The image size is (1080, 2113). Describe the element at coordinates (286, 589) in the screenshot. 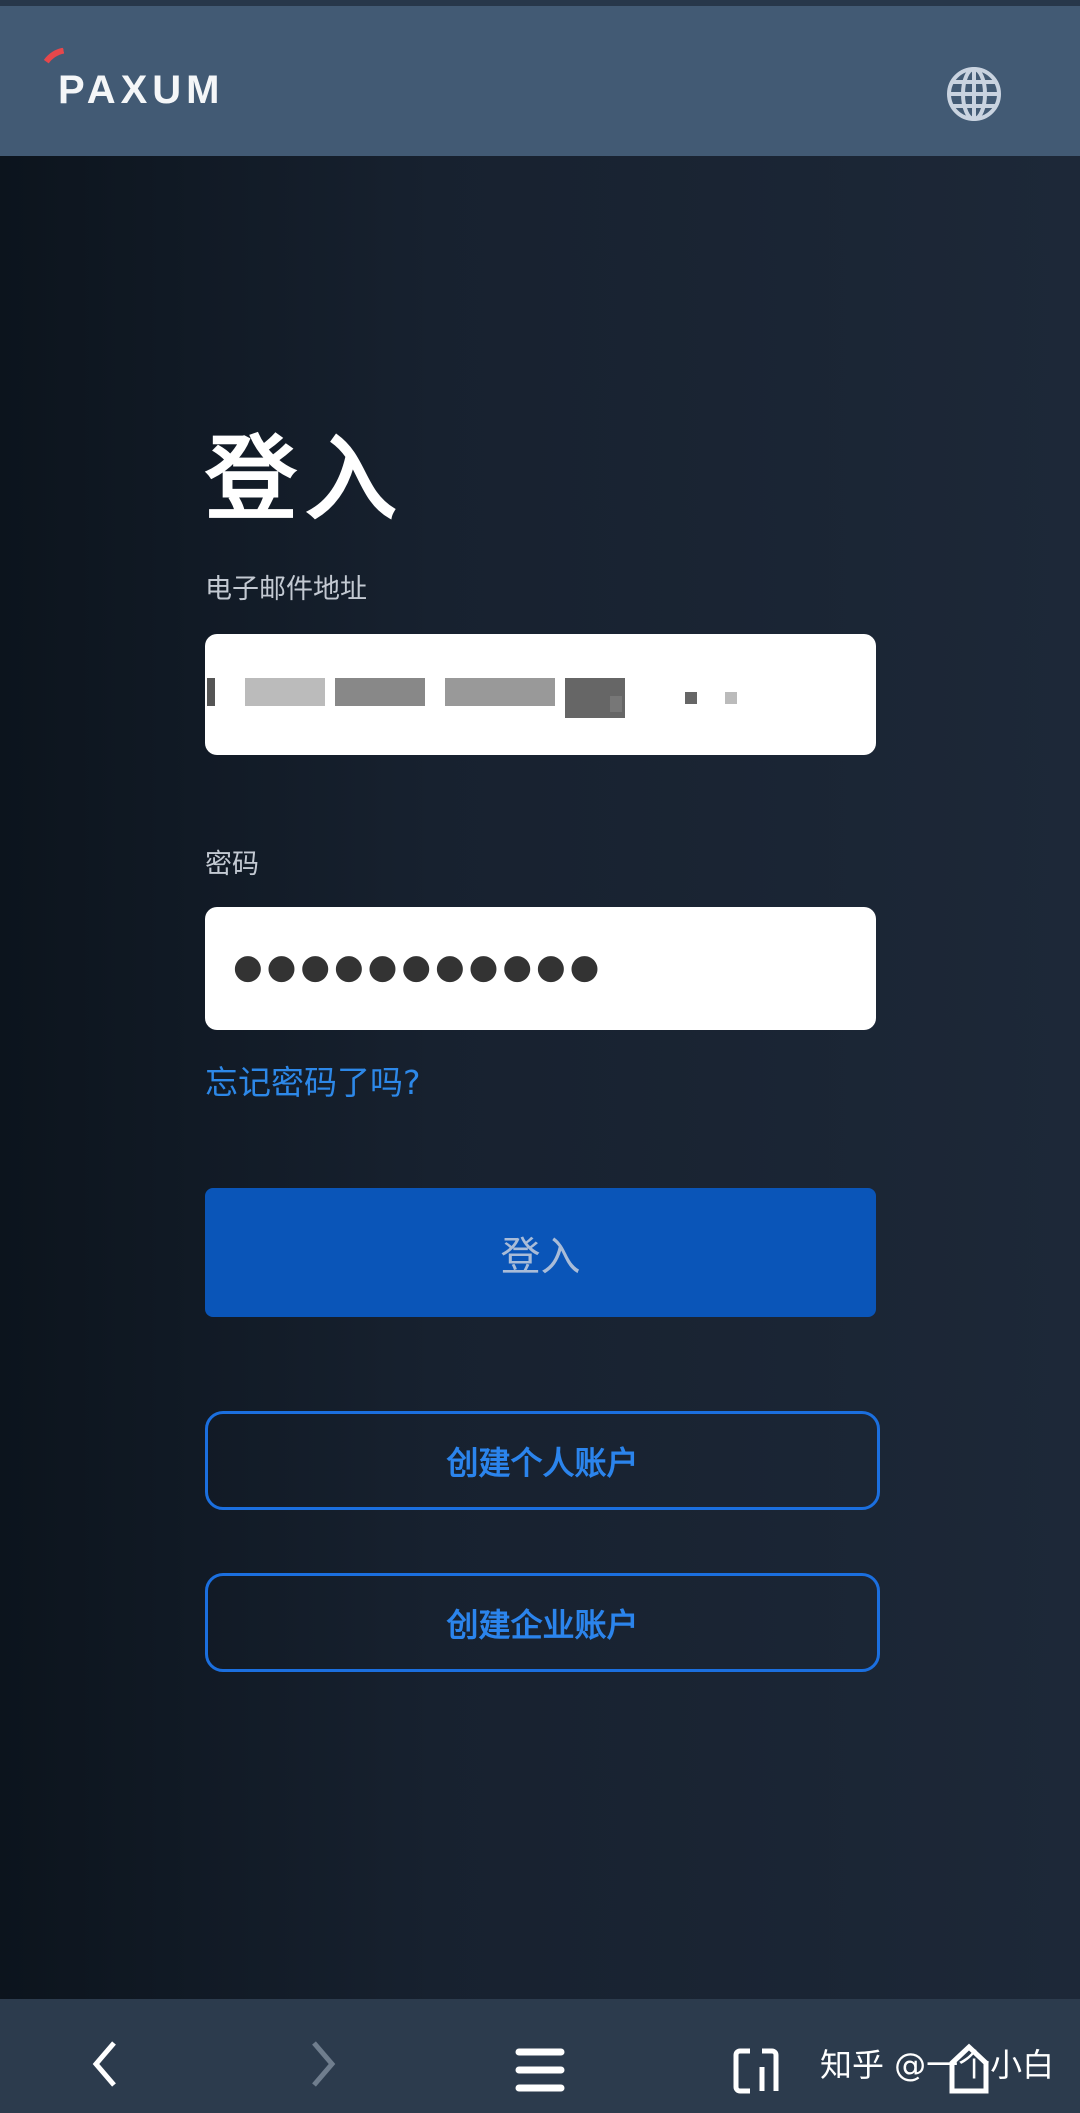

I see `email-label: 电子邮件地址` at that location.